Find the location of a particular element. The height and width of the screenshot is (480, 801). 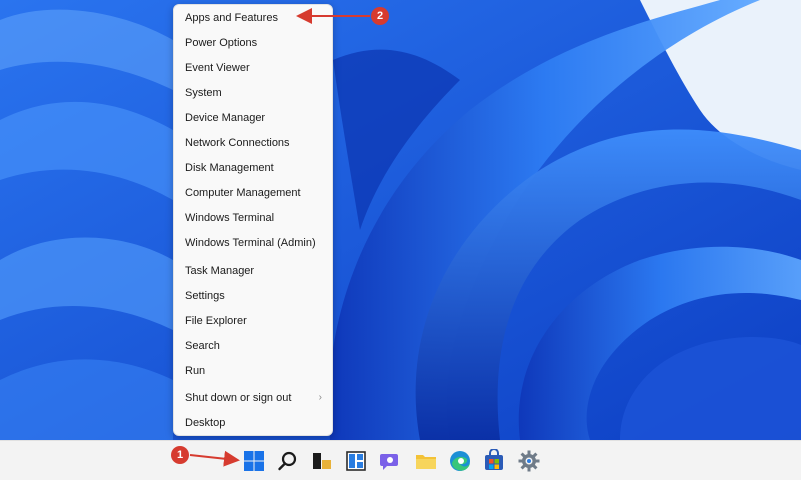

menu-item-label: Task Manager is located at coordinates (220, 271).